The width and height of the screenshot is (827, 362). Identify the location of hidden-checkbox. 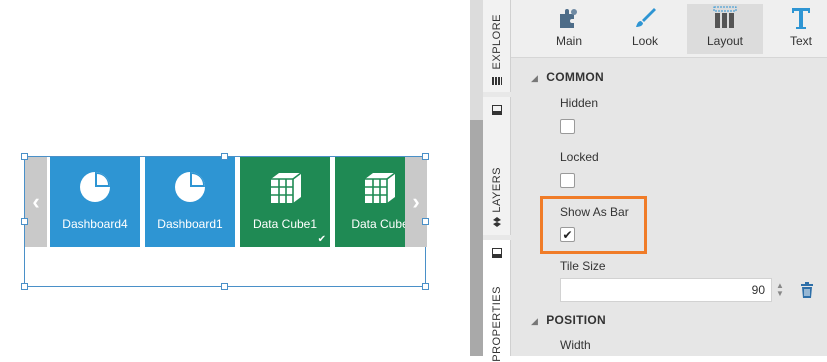
(567, 126).